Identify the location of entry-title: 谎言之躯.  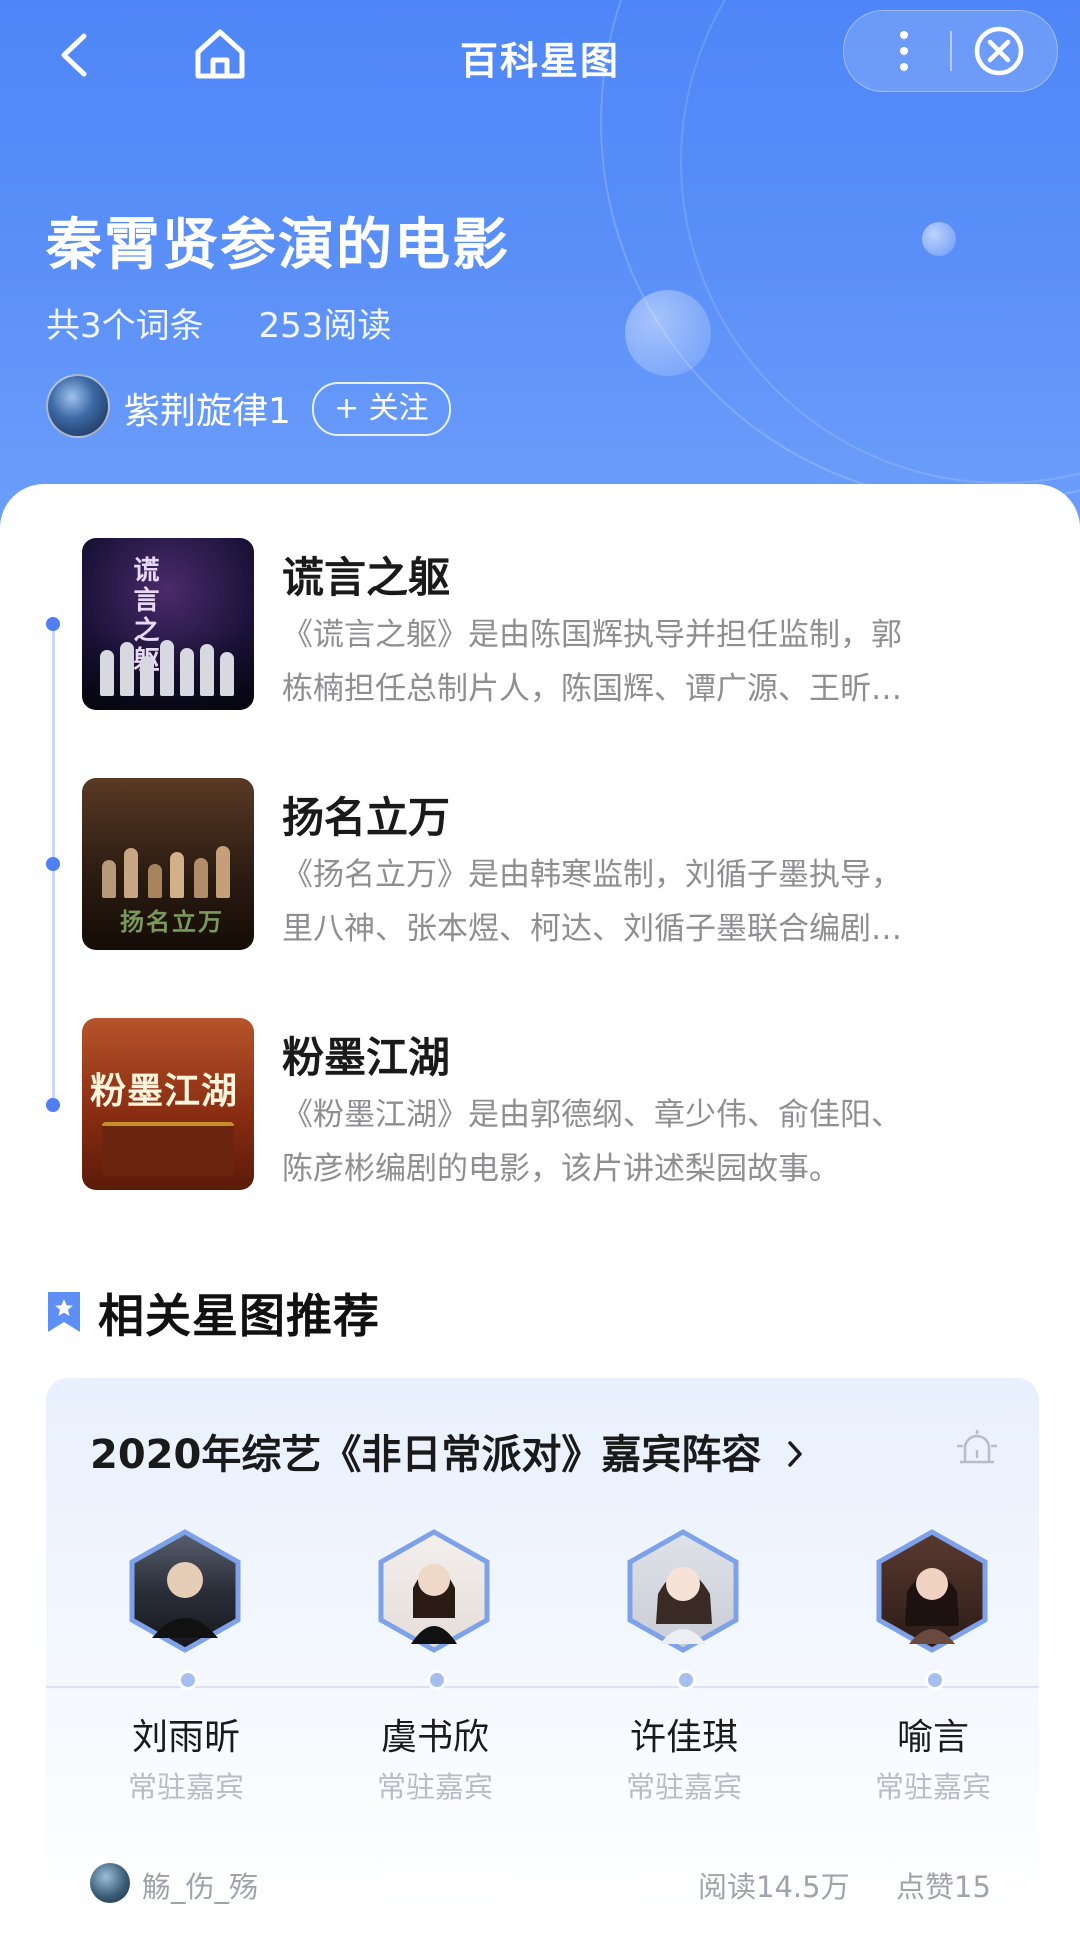
(366, 577).